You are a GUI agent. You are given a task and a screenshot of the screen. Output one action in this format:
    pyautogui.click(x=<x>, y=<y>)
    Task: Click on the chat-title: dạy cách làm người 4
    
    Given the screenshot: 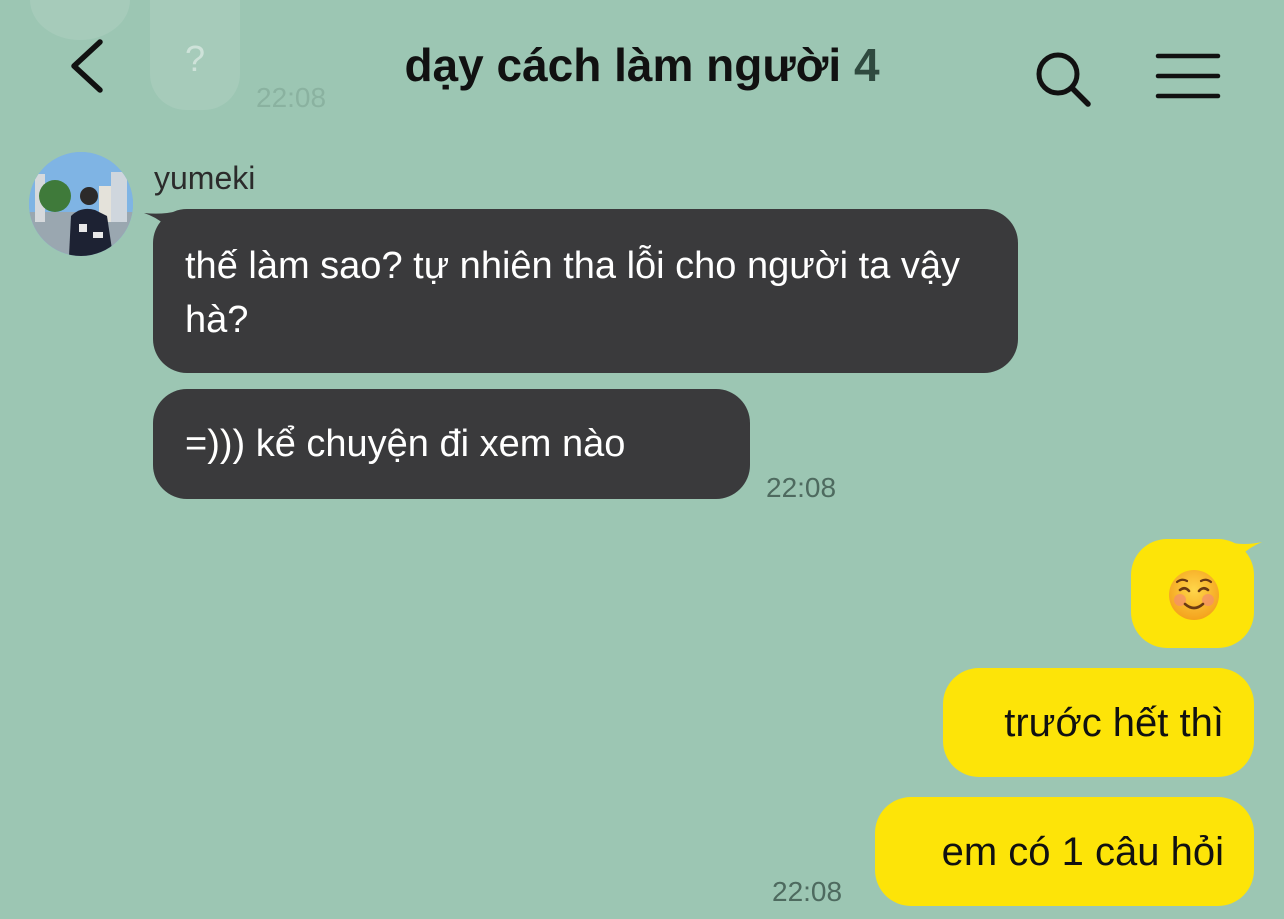 What is the action you would take?
    pyautogui.click(x=642, y=65)
    